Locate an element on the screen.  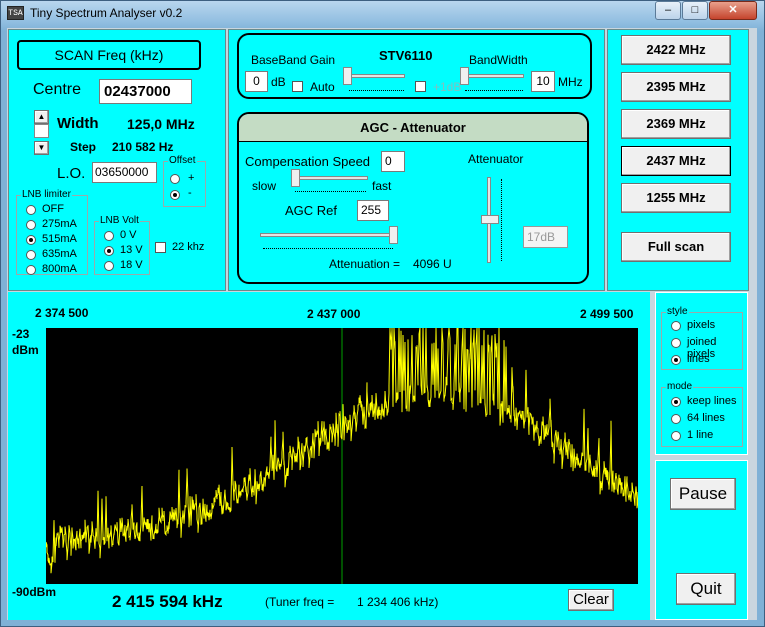
mode-64-radio is located at coordinates (676, 419).